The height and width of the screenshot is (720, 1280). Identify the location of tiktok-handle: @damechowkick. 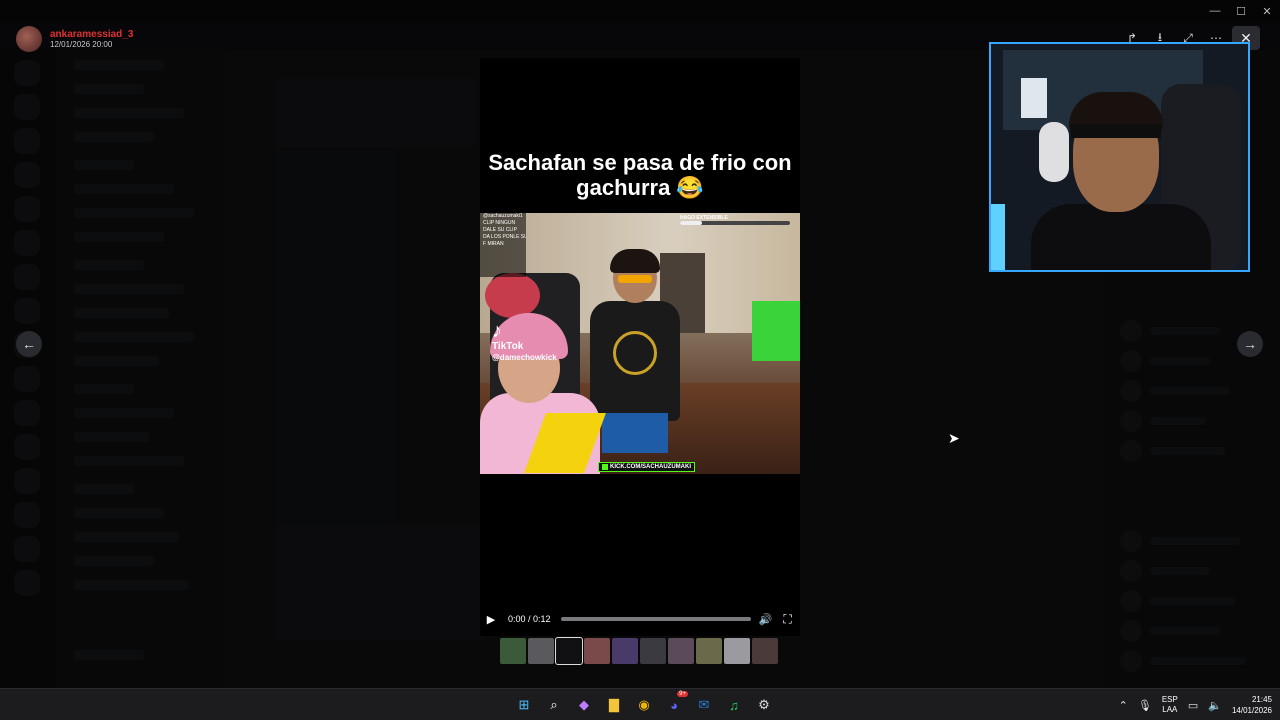
(524, 357).